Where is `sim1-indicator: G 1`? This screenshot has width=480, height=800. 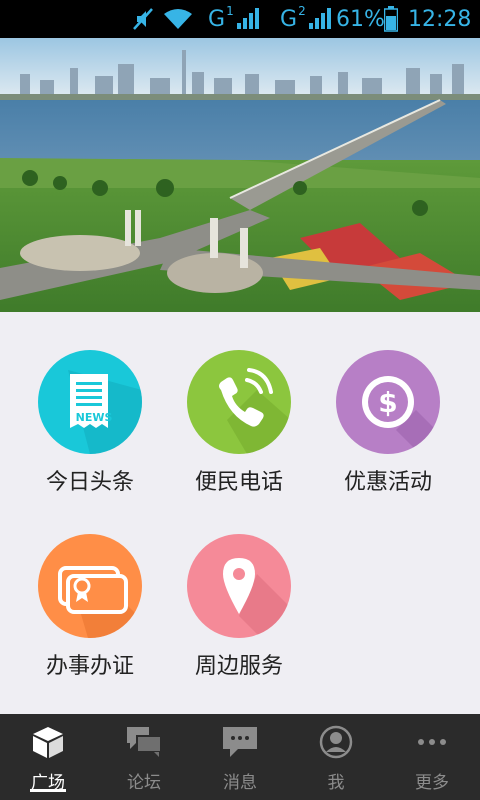
sim1-indicator: G 1 is located at coordinates (235, 19).